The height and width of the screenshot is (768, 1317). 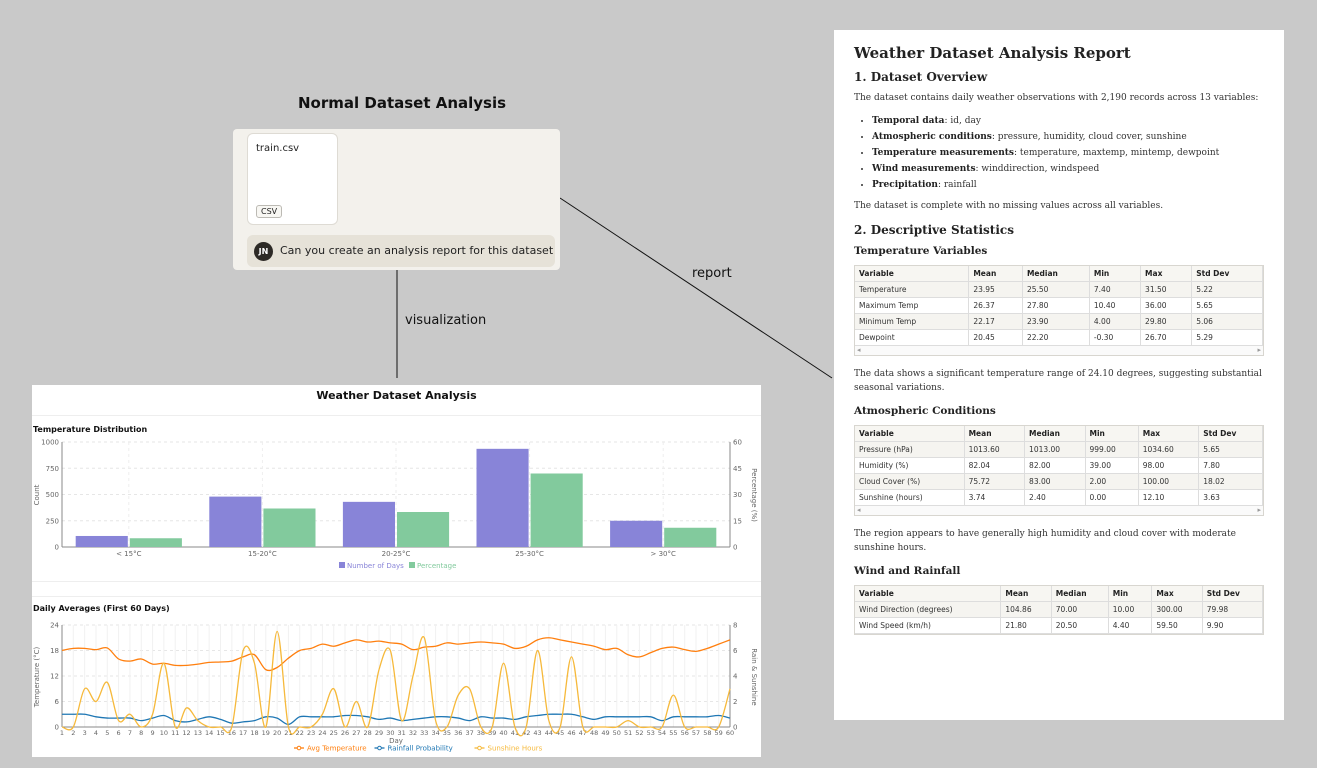 What do you see at coordinates (220, 733) in the screenshot?
I see `x-tick-label: 15` at bounding box center [220, 733].